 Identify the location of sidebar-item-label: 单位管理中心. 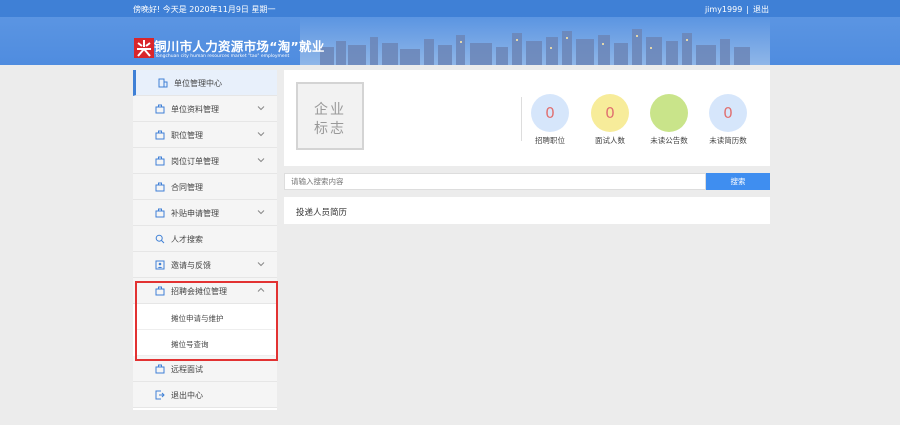
(198, 83).